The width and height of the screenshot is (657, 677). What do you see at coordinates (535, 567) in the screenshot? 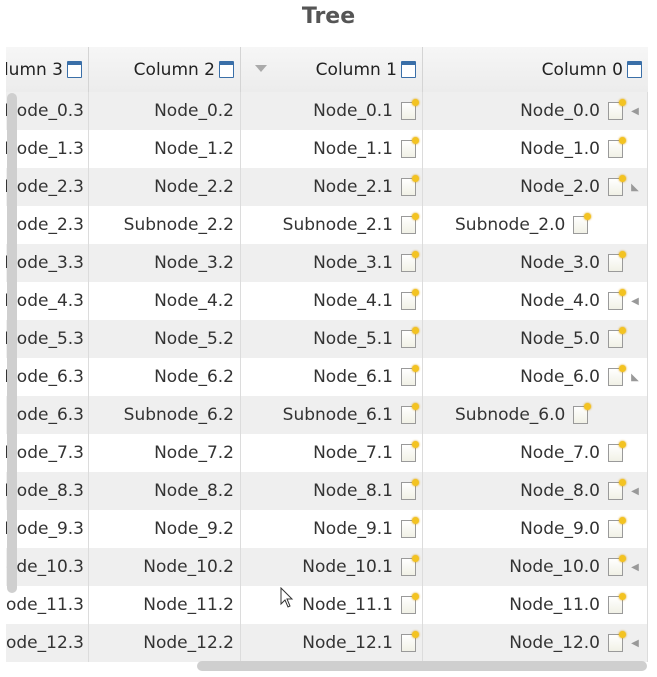
I see `tree-cell: Node_10.0 ◀` at bounding box center [535, 567].